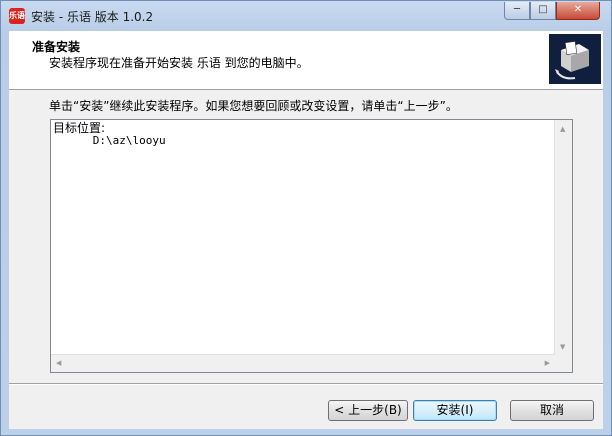  I want to click on vertical-scrollbar: ▲ ▼, so click(563, 237).